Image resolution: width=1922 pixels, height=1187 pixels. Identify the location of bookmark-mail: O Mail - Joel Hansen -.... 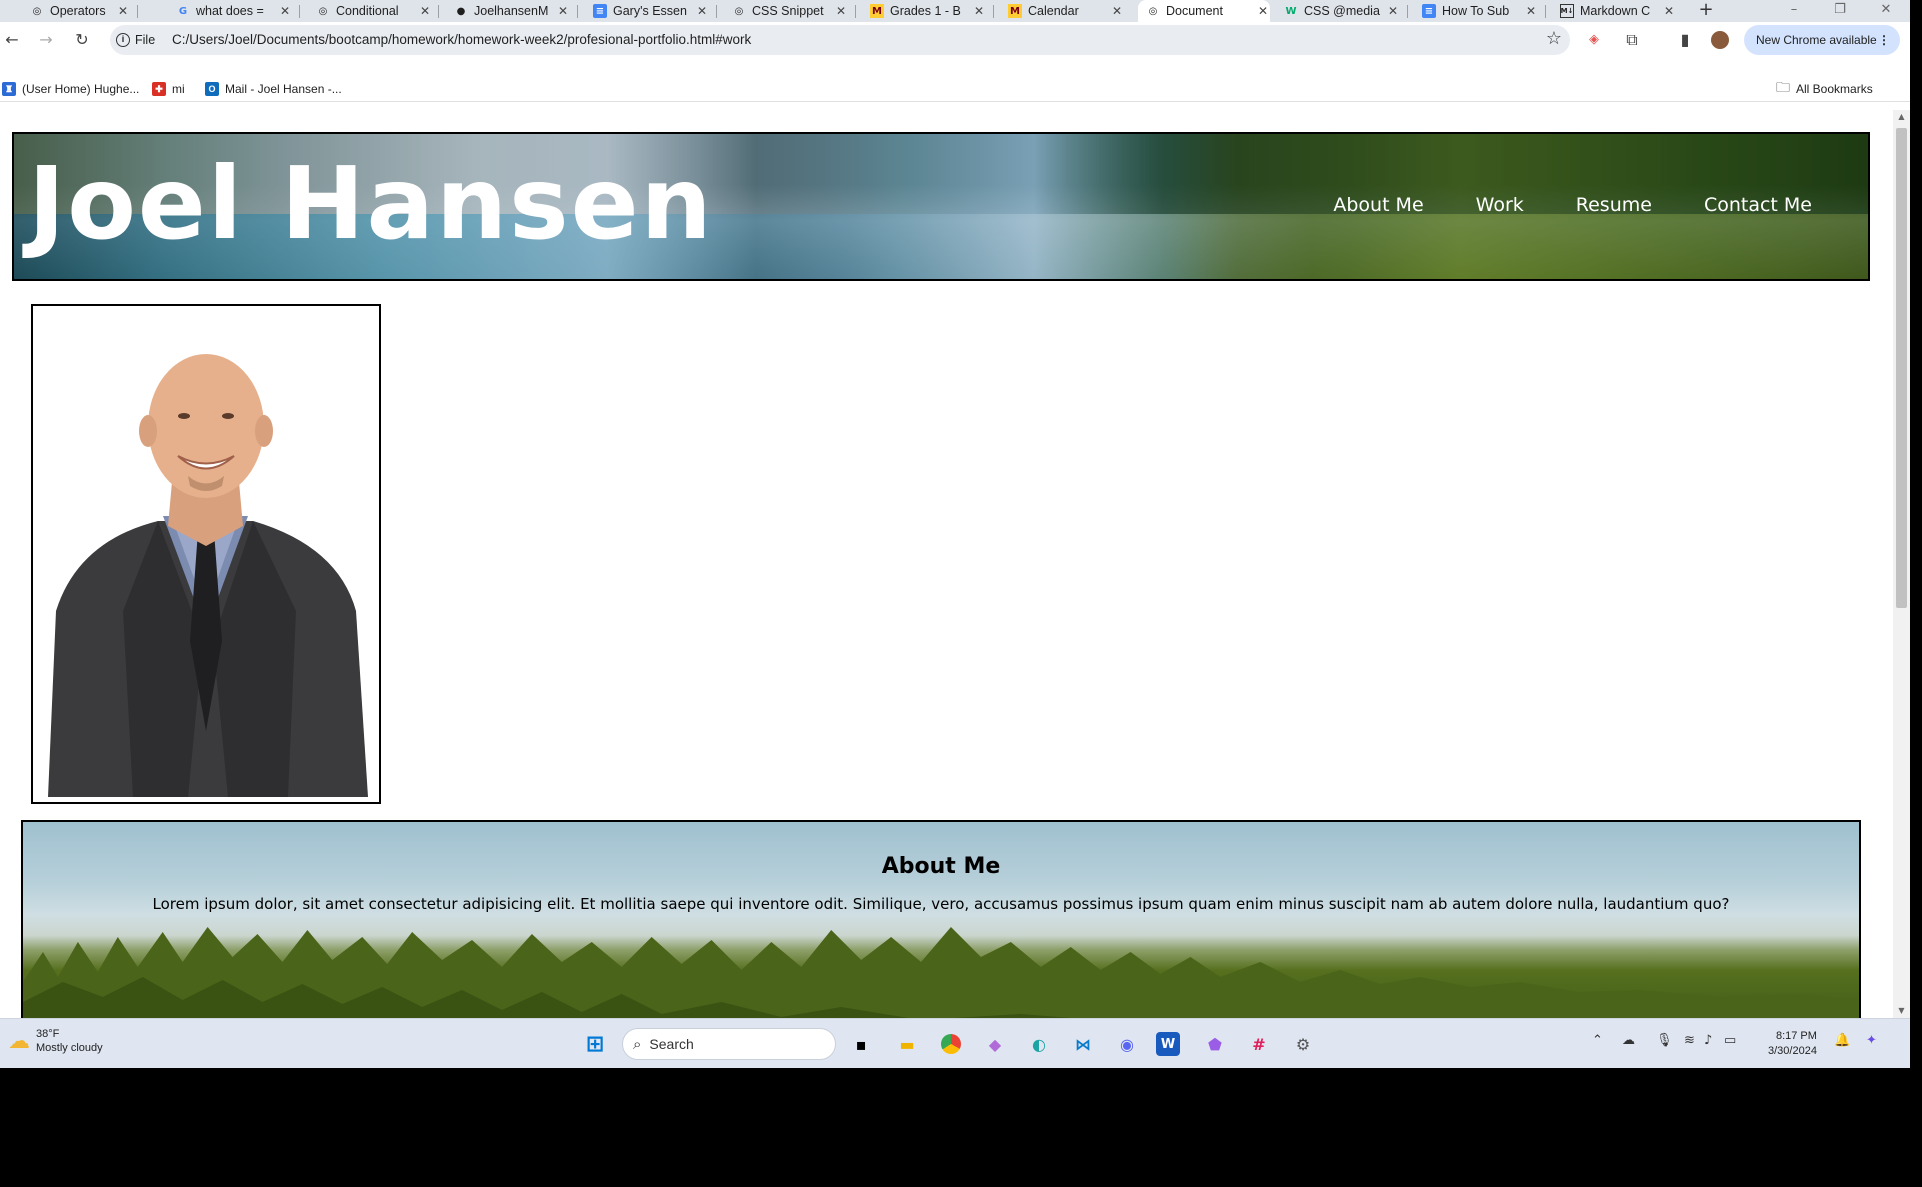
(273, 89).